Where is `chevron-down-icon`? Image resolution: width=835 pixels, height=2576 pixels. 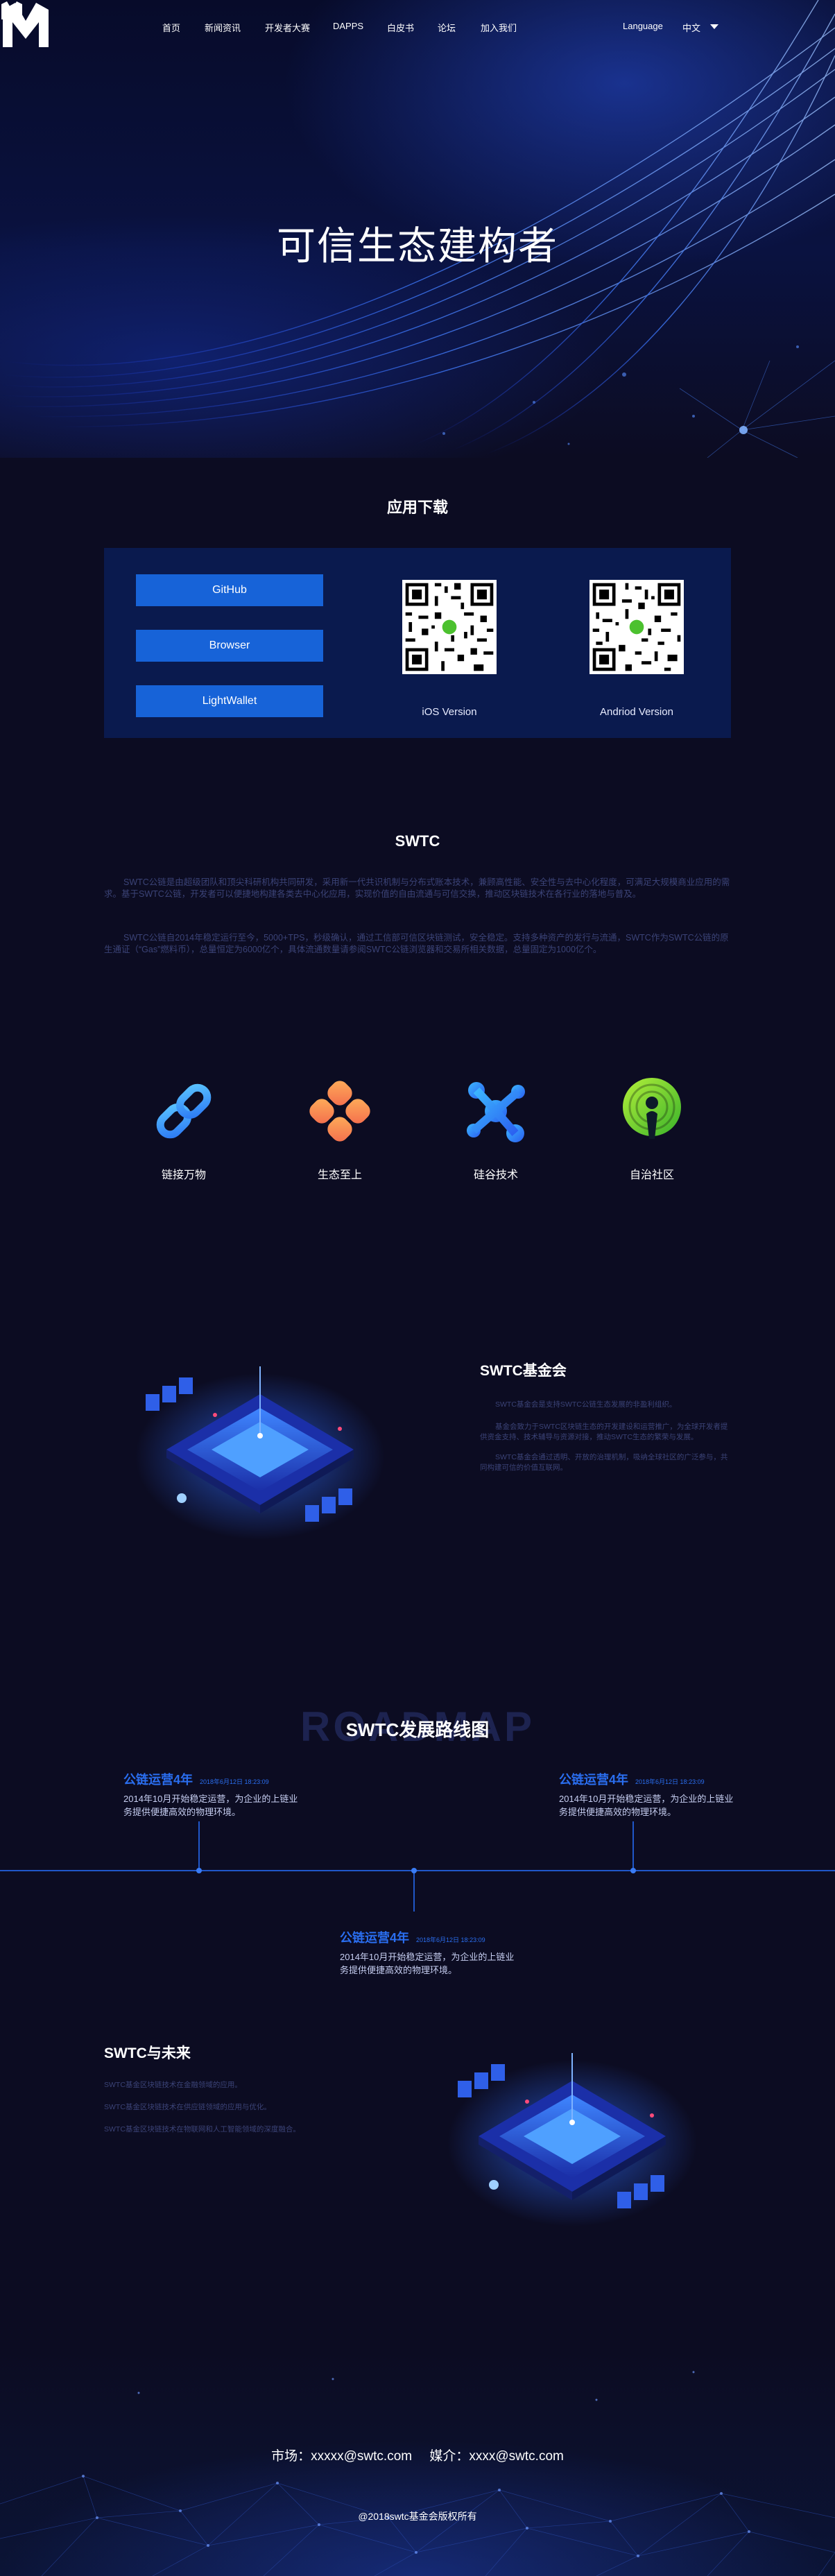
chevron-down-icon is located at coordinates (714, 26).